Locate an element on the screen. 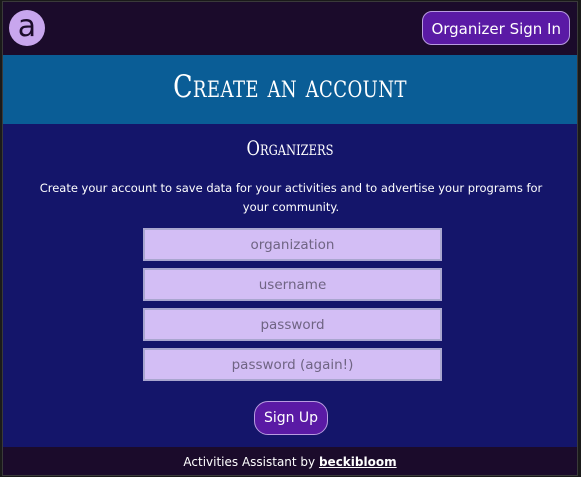 This screenshot has height=477, width=581. page-title: Create an account is located at coordinates (290, 87).